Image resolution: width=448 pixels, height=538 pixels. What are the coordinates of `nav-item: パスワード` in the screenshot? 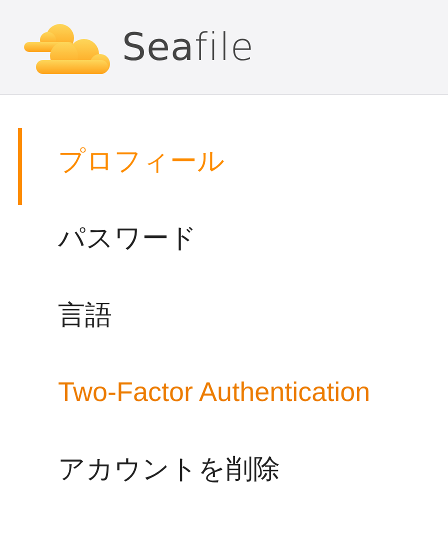 It's located at (233, 243).